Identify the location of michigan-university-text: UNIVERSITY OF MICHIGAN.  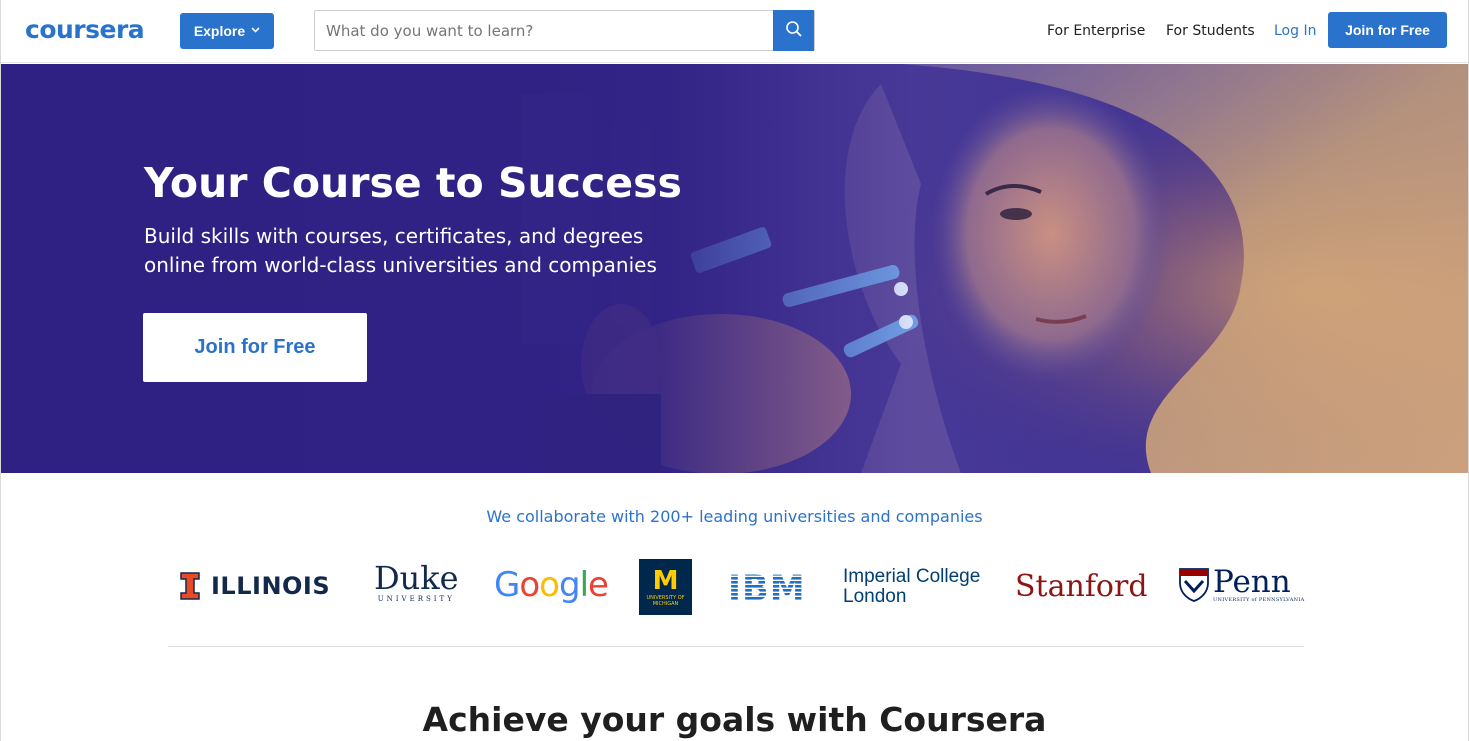
(665, 601).